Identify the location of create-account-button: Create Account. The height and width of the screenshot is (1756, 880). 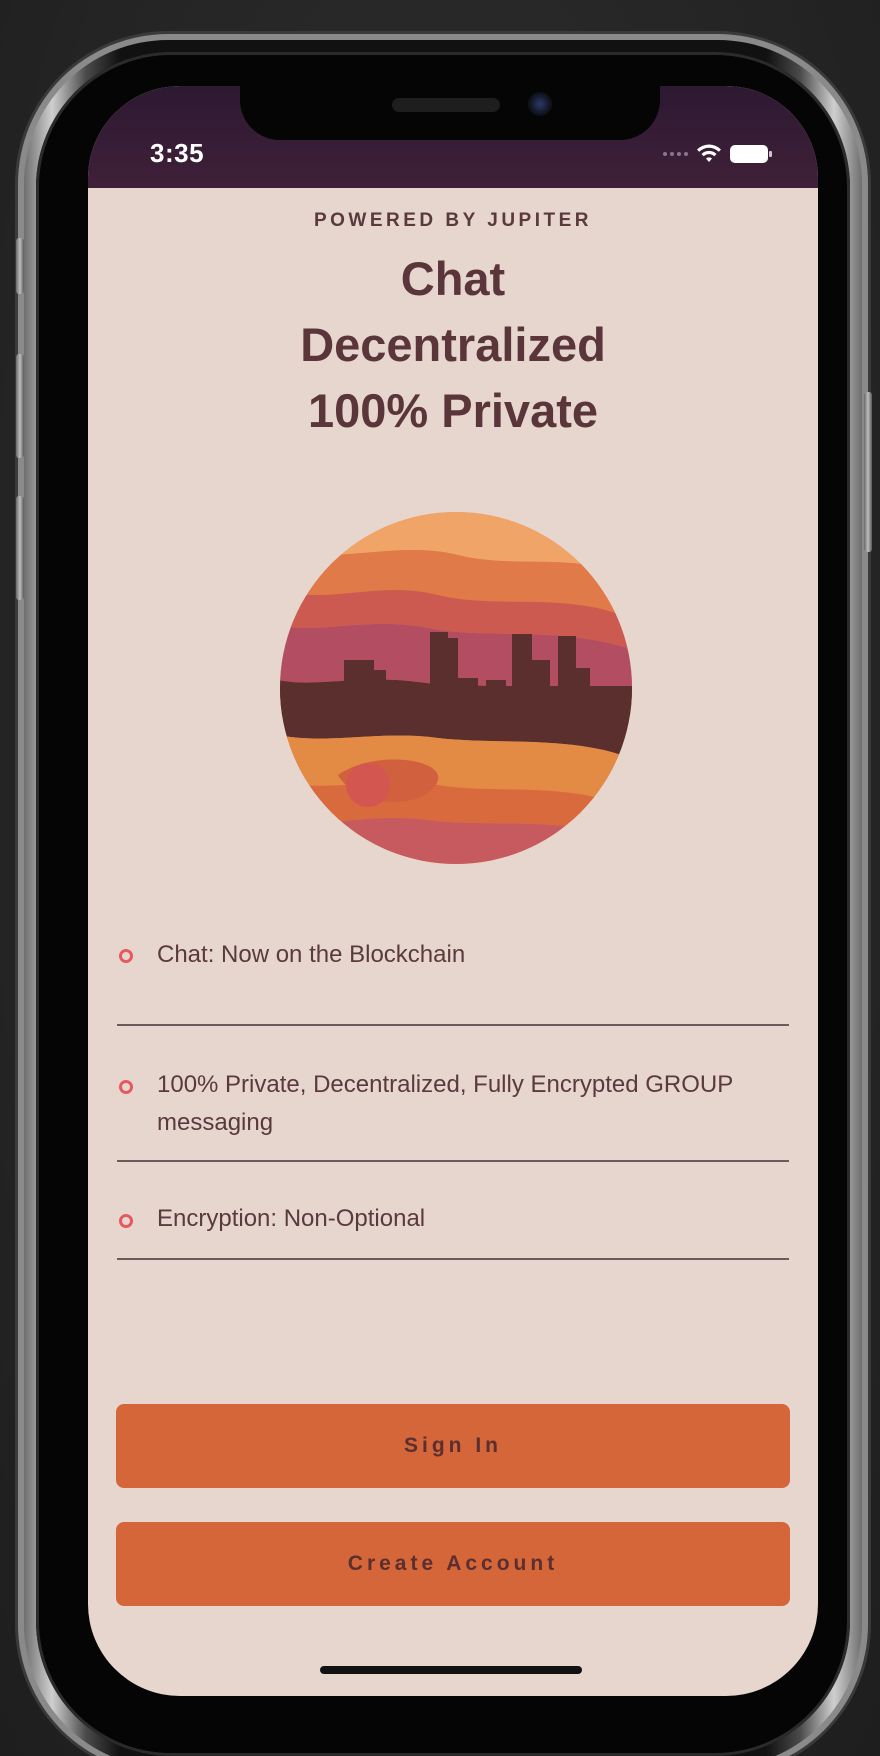
(453, 1564).